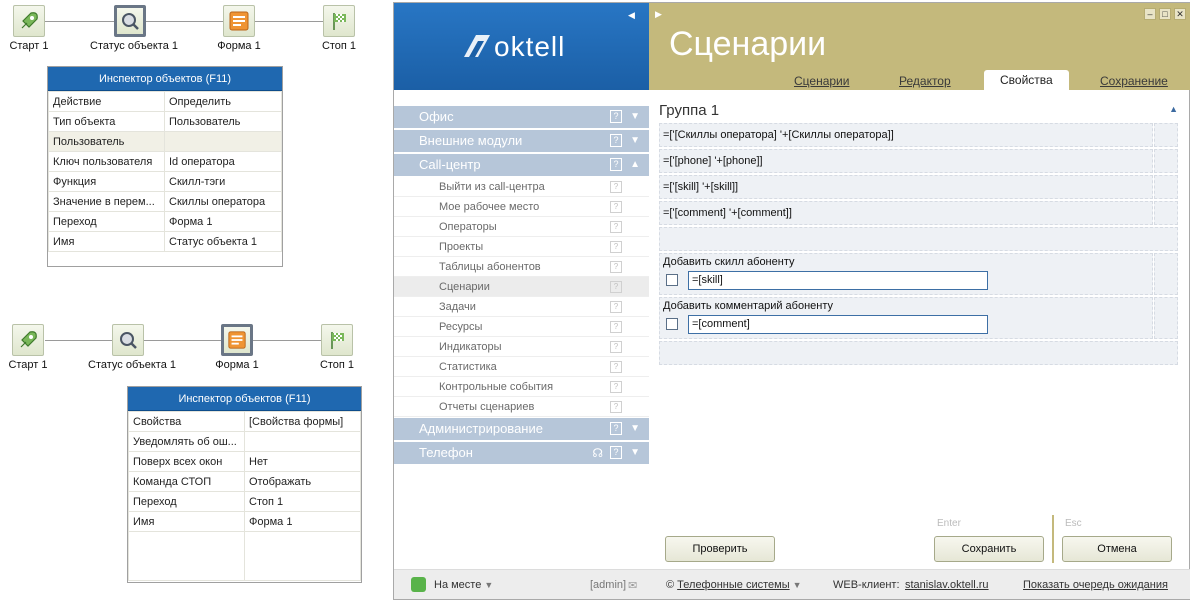 This screenshot has width=1194, height=603. What do you see at coordinates (463, 585) in the screenshot?
I see `presence-status: На месте ▼` at bounding box center [463, 585].